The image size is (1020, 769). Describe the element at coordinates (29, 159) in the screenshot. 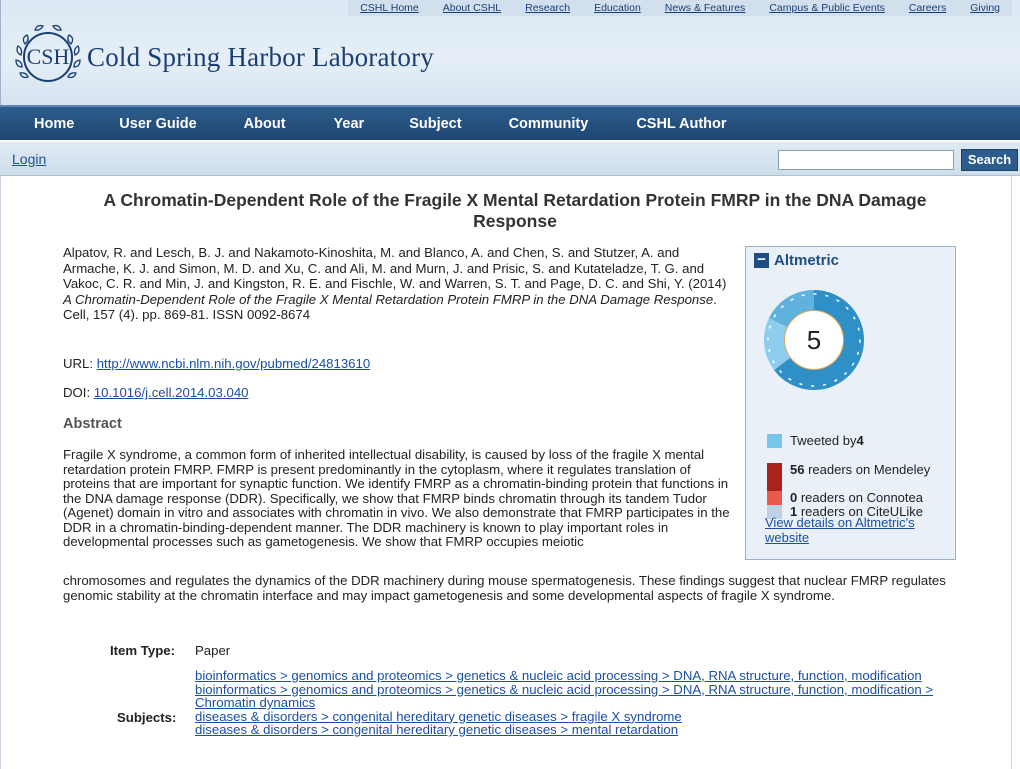

I see `login-link: Login` at that location.